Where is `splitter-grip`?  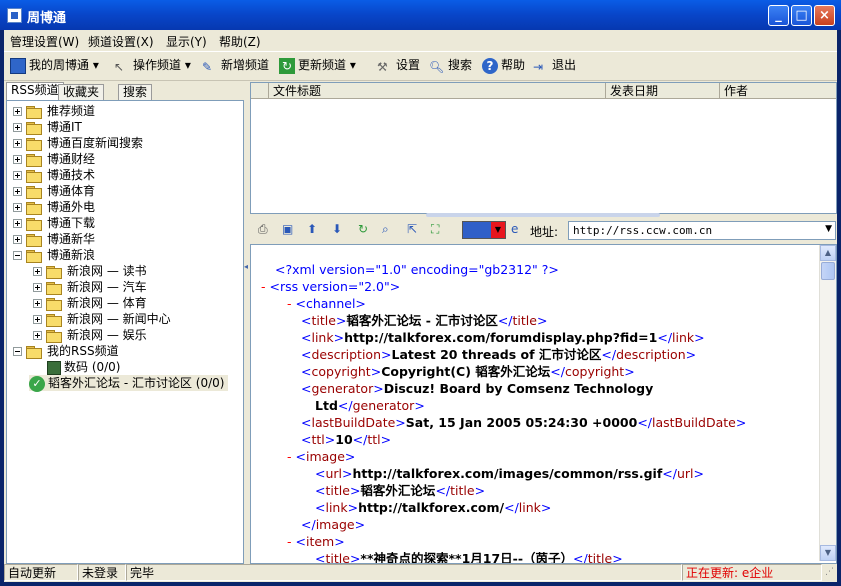
splitter-grip is located at coordinates (543, 215).